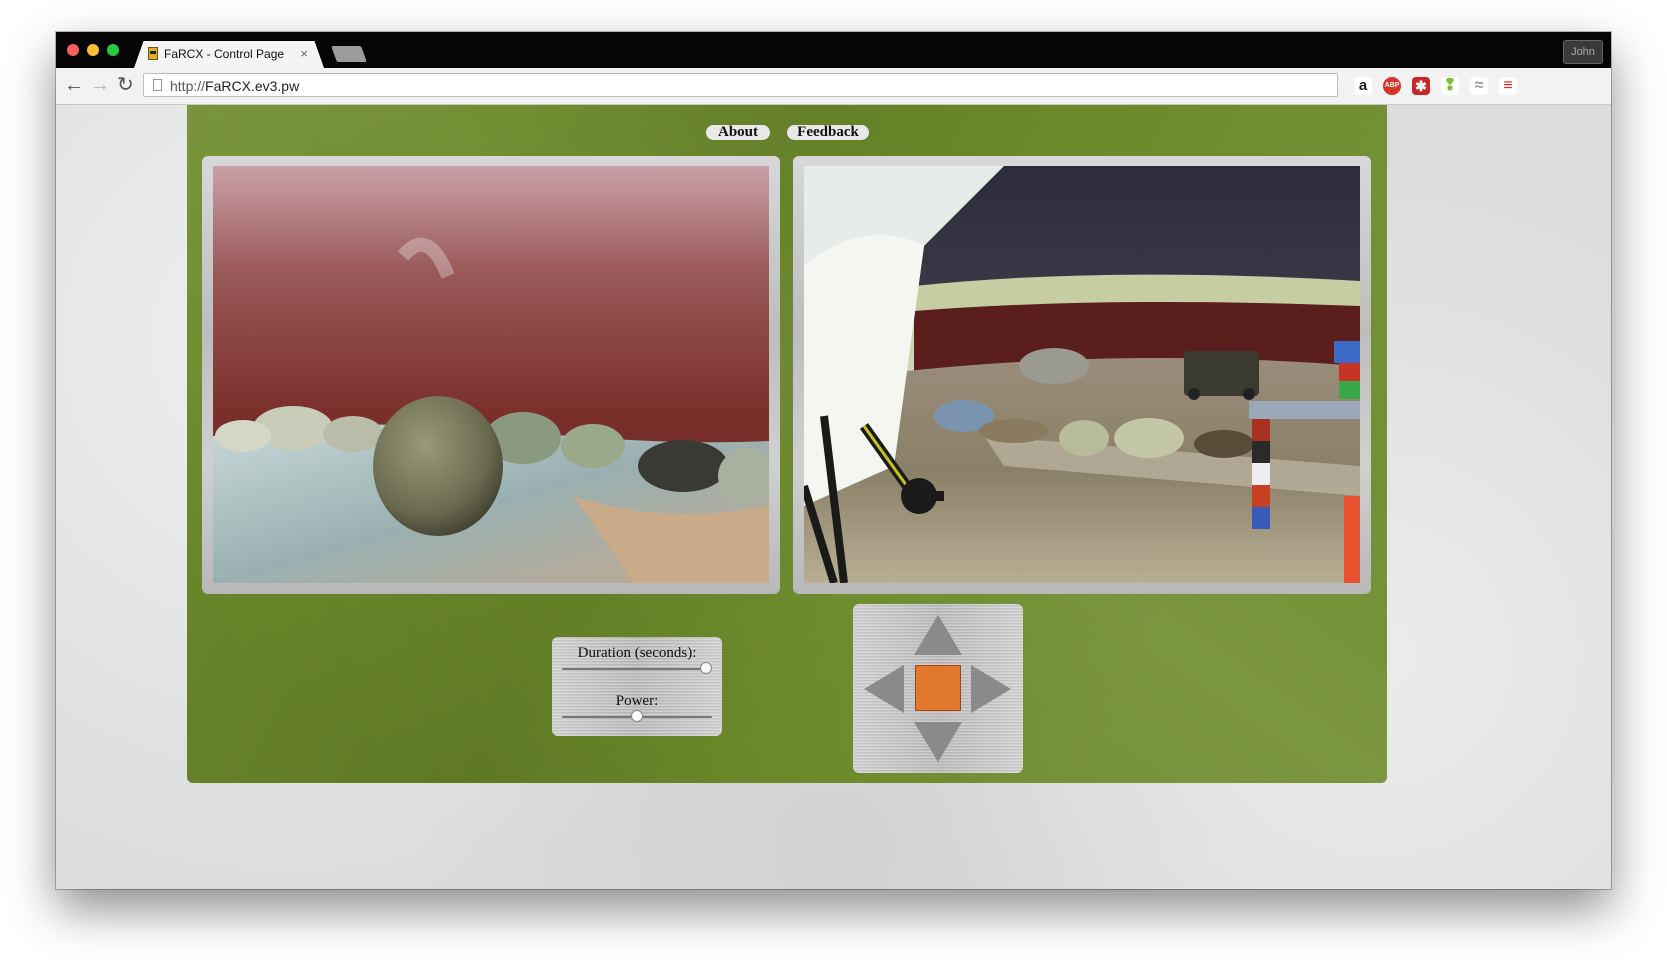 This screenshot has width=1667, height=968. Describe the element at coordinates (93, 50) in the screenshot. I see `minimize-window-button` at that location.